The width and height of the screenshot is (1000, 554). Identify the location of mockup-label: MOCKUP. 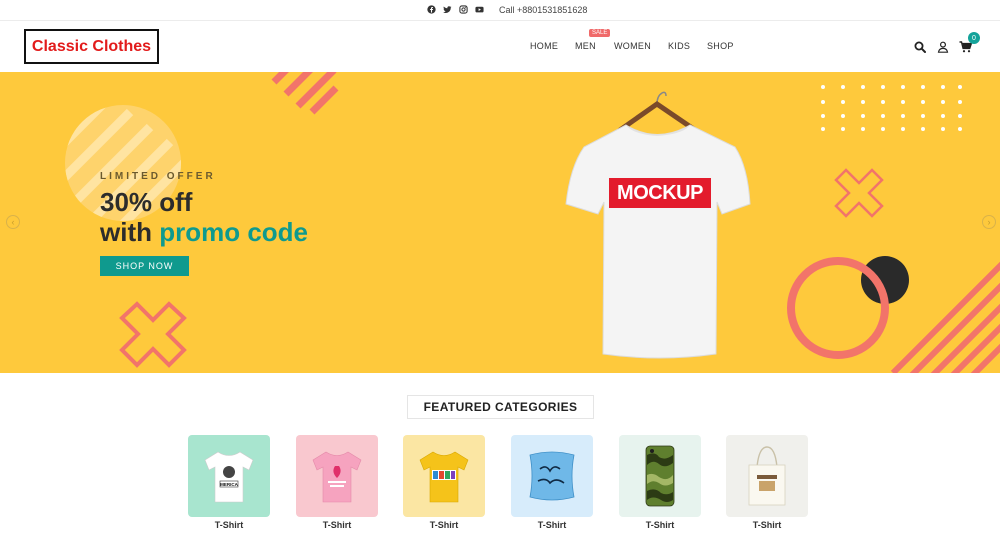
(660, 193).